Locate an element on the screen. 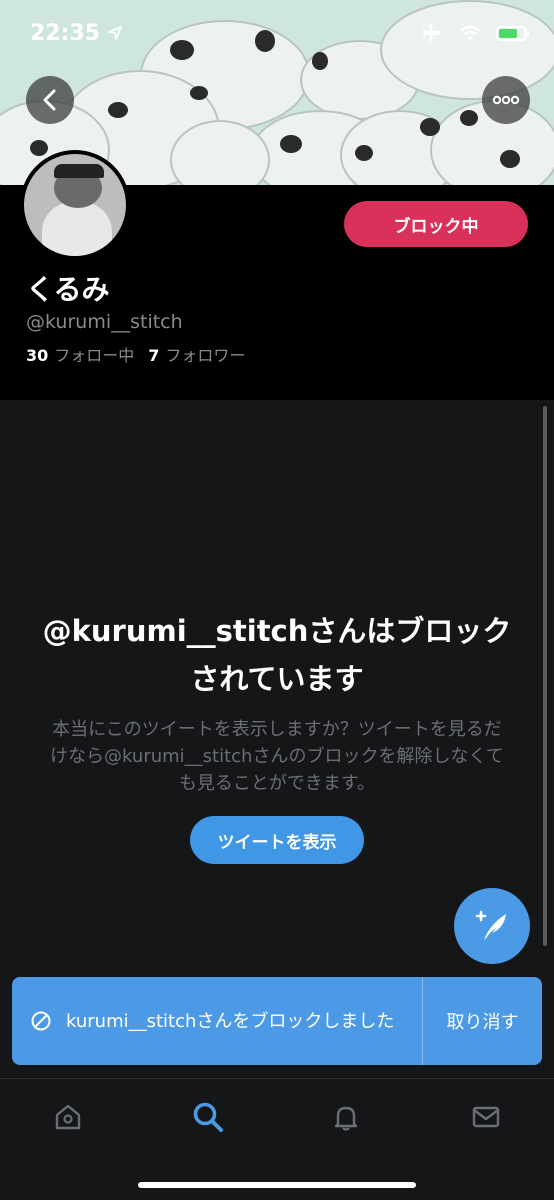  home-icon is located at coordinates (68, 1117).